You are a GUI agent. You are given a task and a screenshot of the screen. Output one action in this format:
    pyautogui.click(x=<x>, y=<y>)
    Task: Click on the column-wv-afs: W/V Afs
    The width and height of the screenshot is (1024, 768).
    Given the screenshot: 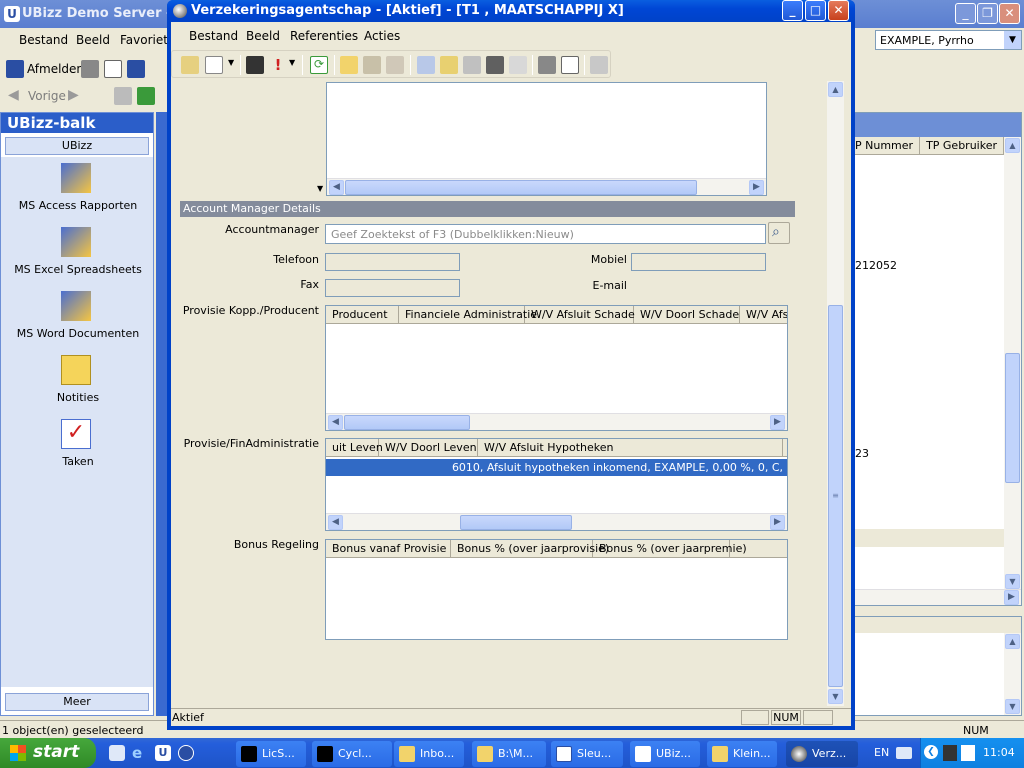 What is the action you would take?
    pyautogui.click(x=763, y=314)
    